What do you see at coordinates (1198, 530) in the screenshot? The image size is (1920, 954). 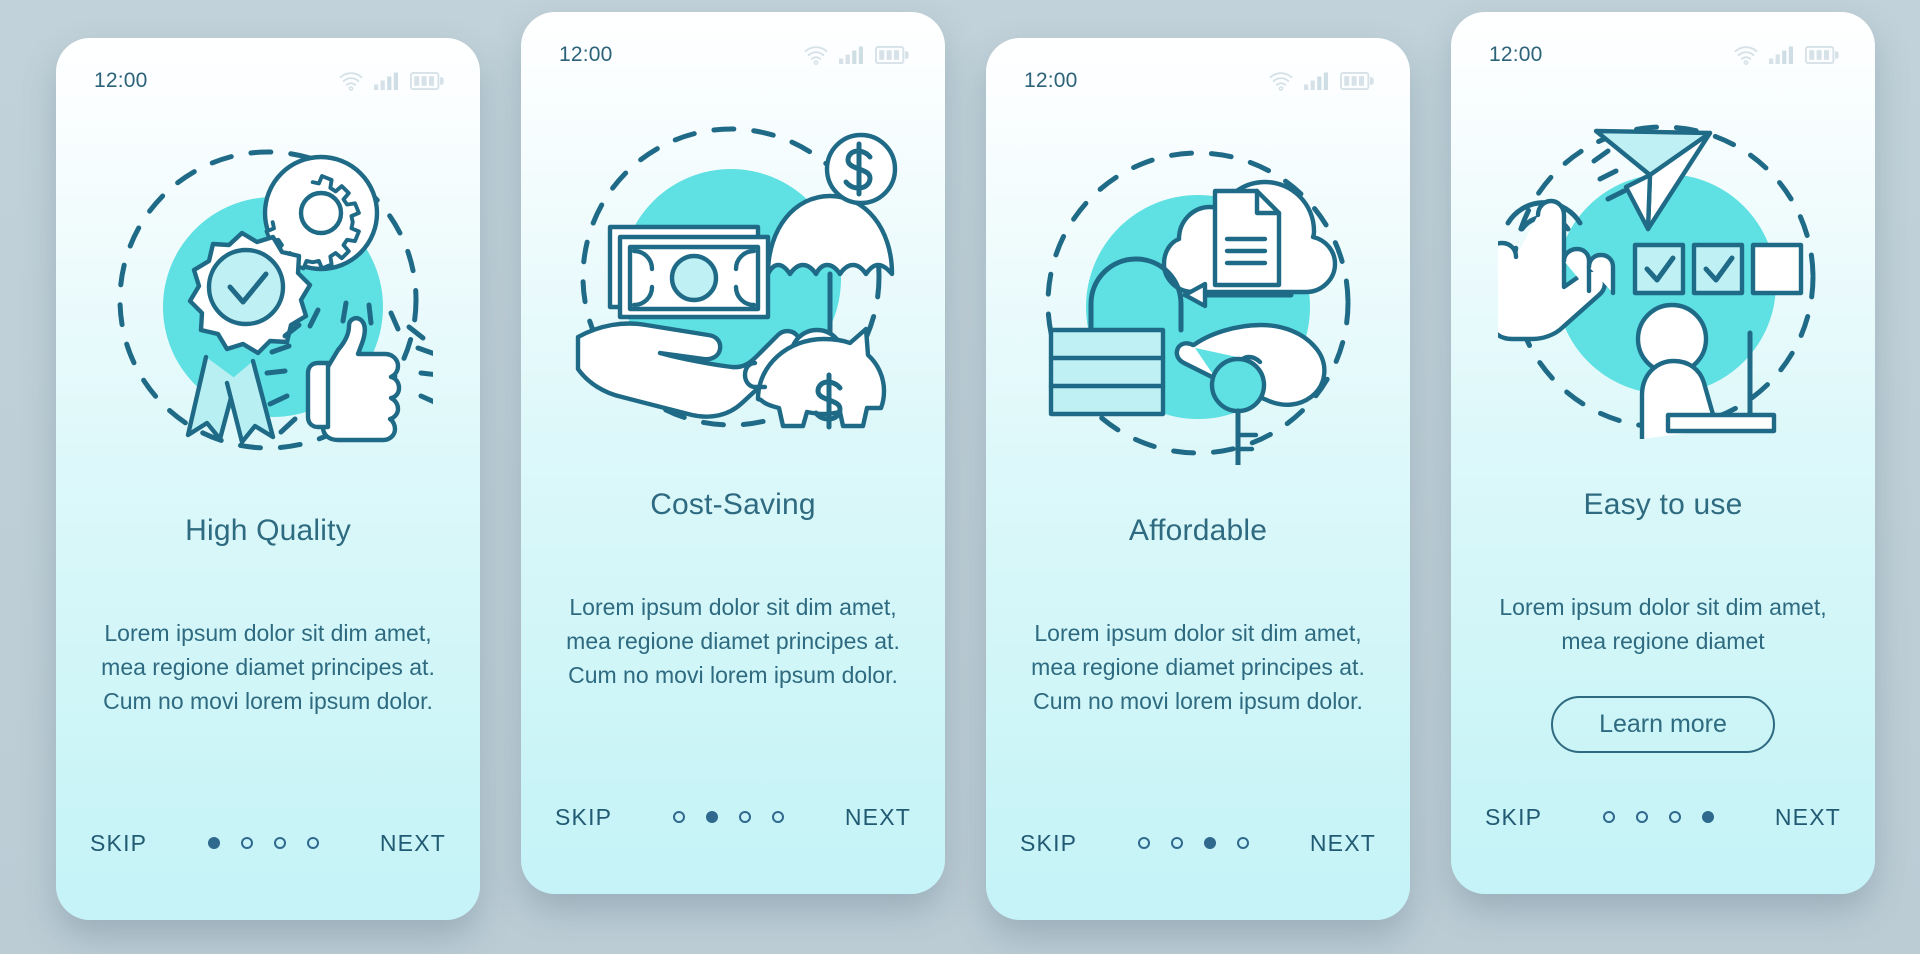 I see `page-title: Affordable` at bounding box center [1198, 530].